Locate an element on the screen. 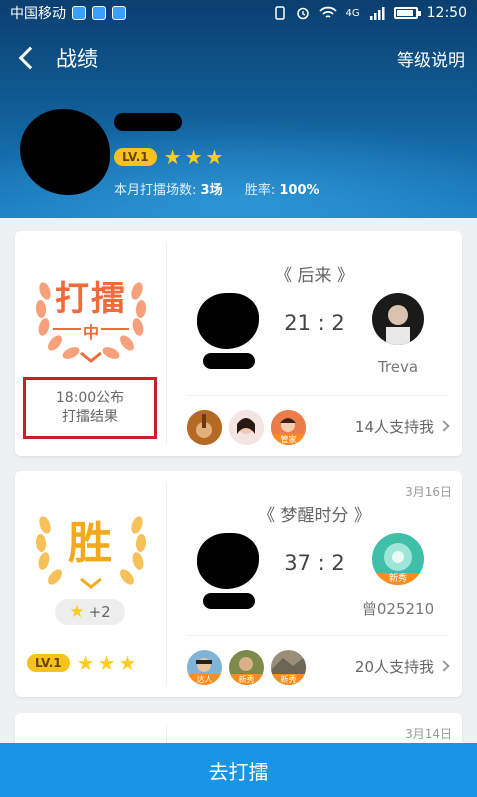 This screenshot has width=477, height=797. supporters-count-link: 14人支持我 is located at coordinates (402, 426).